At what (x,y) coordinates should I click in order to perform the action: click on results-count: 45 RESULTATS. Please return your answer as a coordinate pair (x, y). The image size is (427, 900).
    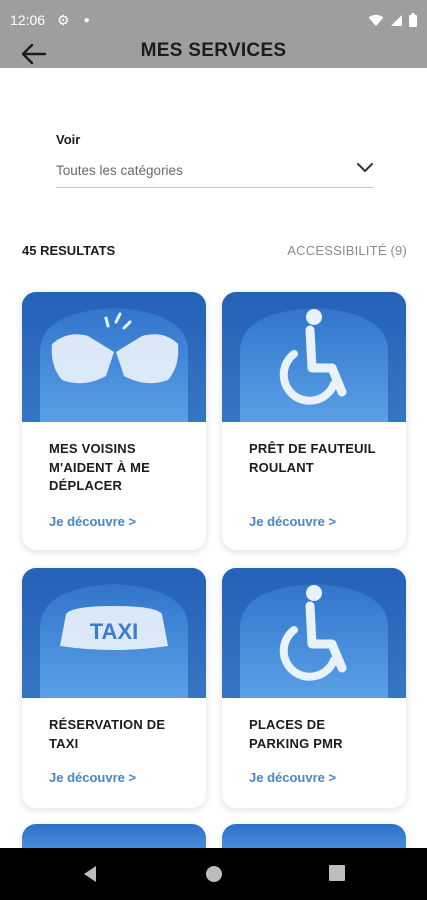
    Looking at the image, I should click on (69, 250).